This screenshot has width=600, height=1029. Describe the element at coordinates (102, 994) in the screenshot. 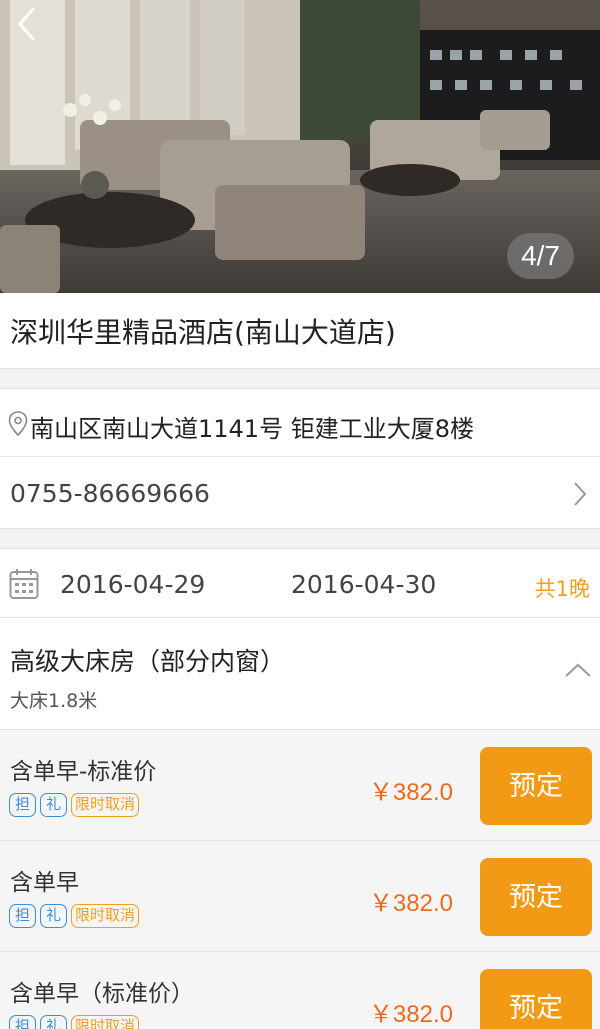

I see `rate-plan-title: 含单早（标准价）` at that location.